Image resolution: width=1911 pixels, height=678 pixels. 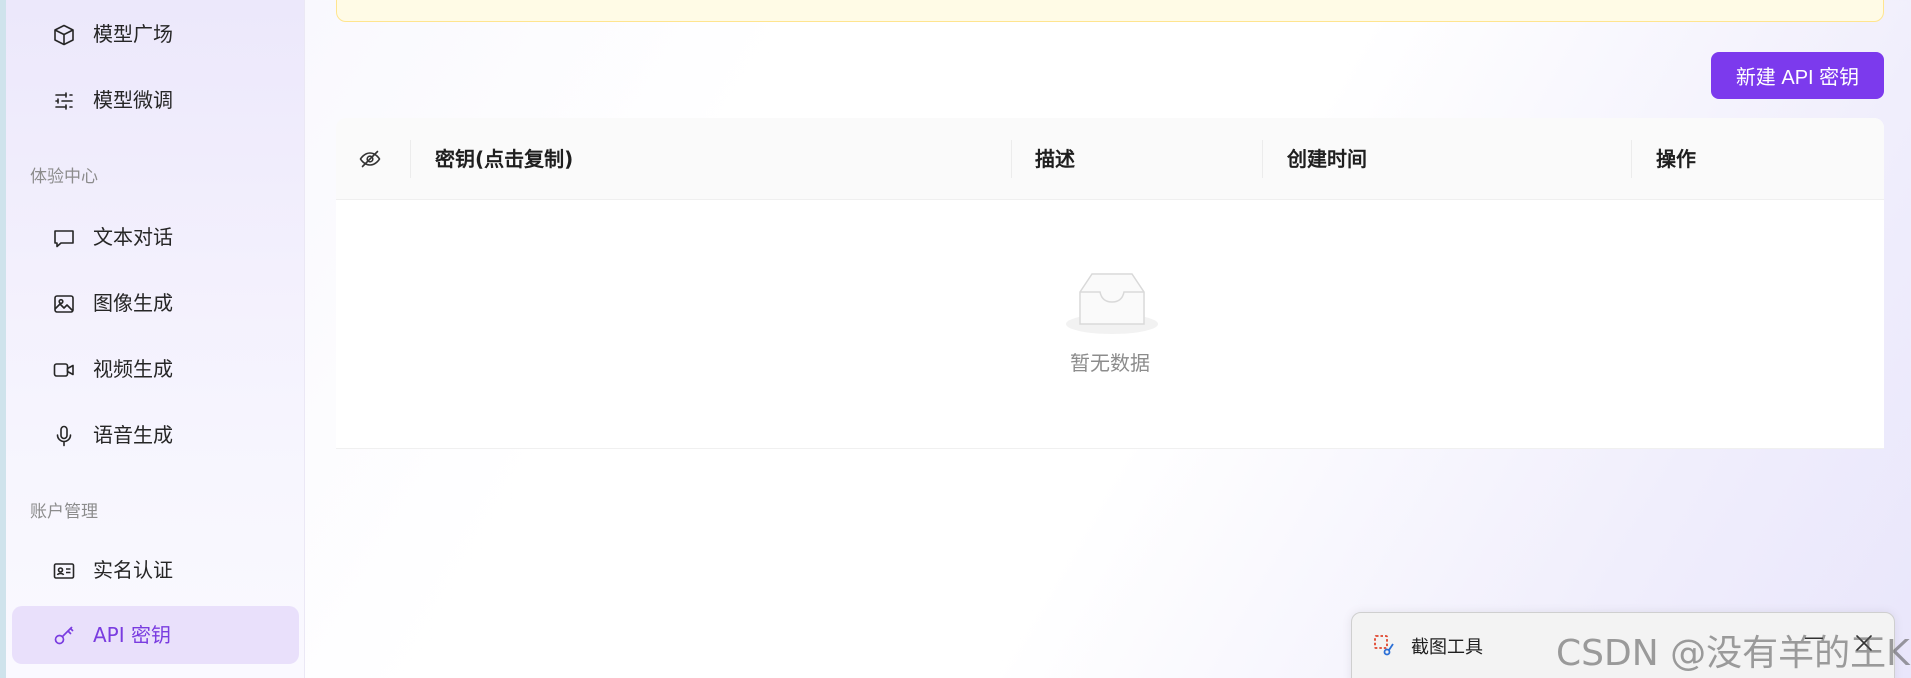 I want to click on empty-state-text: 暂无数据, so click(x=1110, y=363).